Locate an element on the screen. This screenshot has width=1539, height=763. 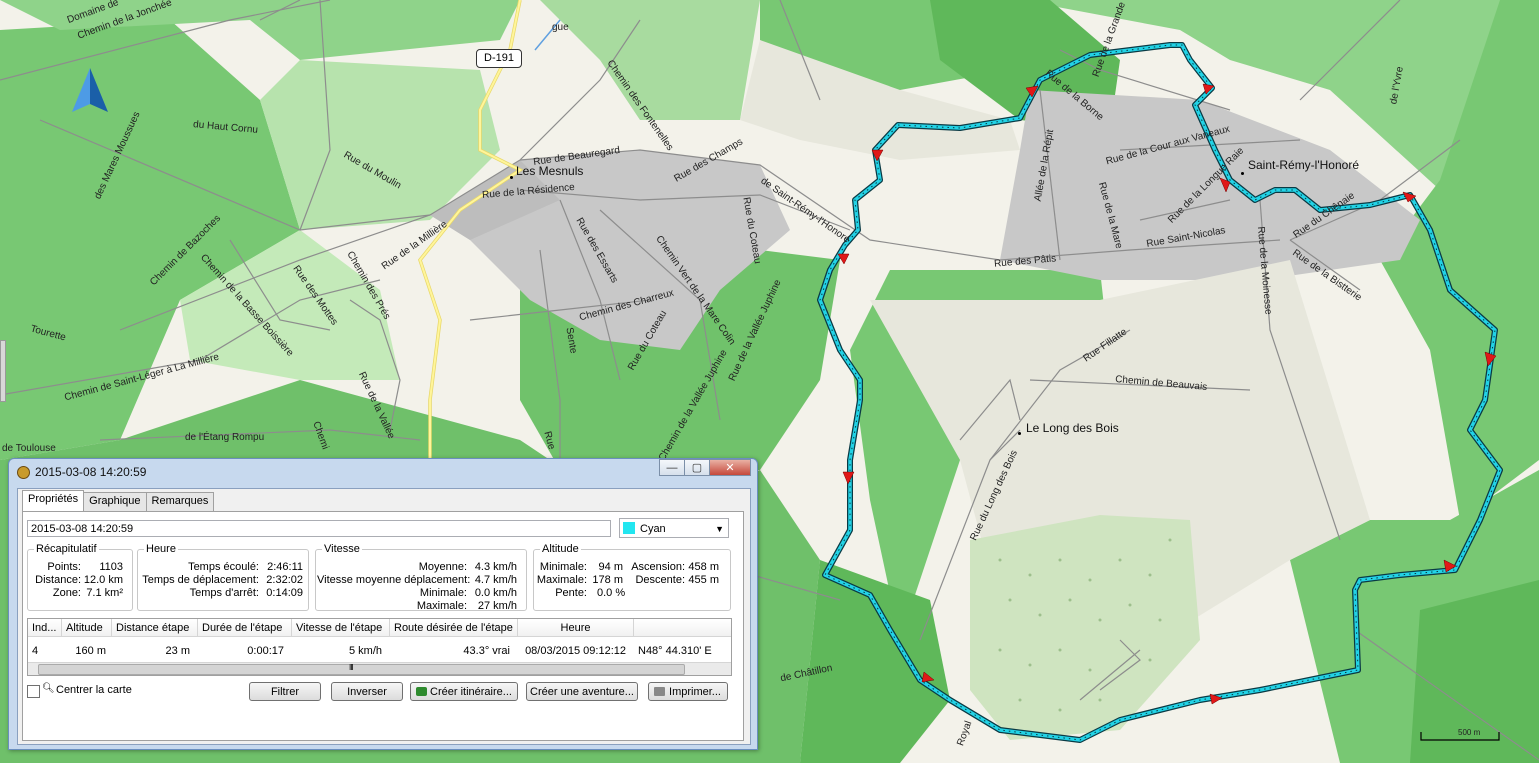
column-header: Distance étape is located at coordinates (155, 628).